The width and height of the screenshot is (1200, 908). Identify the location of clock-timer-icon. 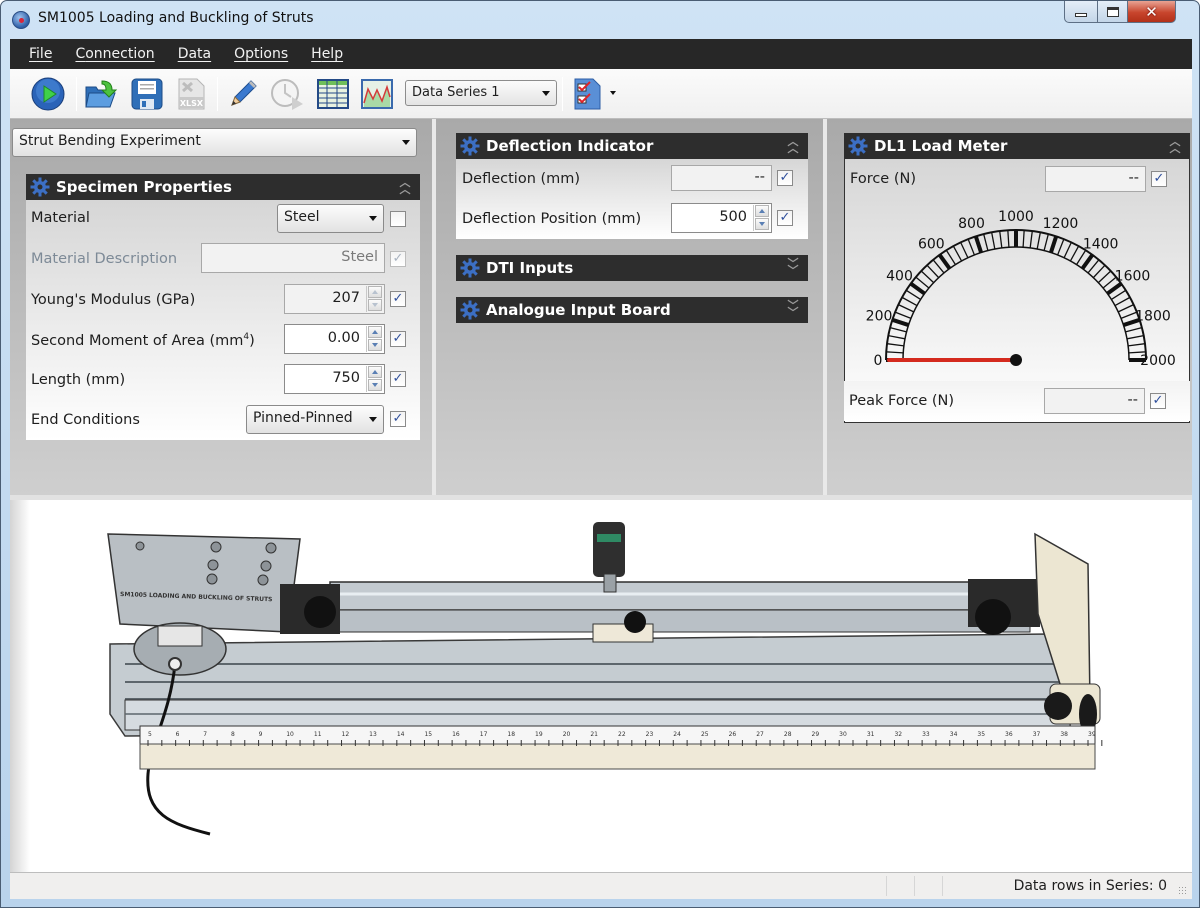
(287, 94).